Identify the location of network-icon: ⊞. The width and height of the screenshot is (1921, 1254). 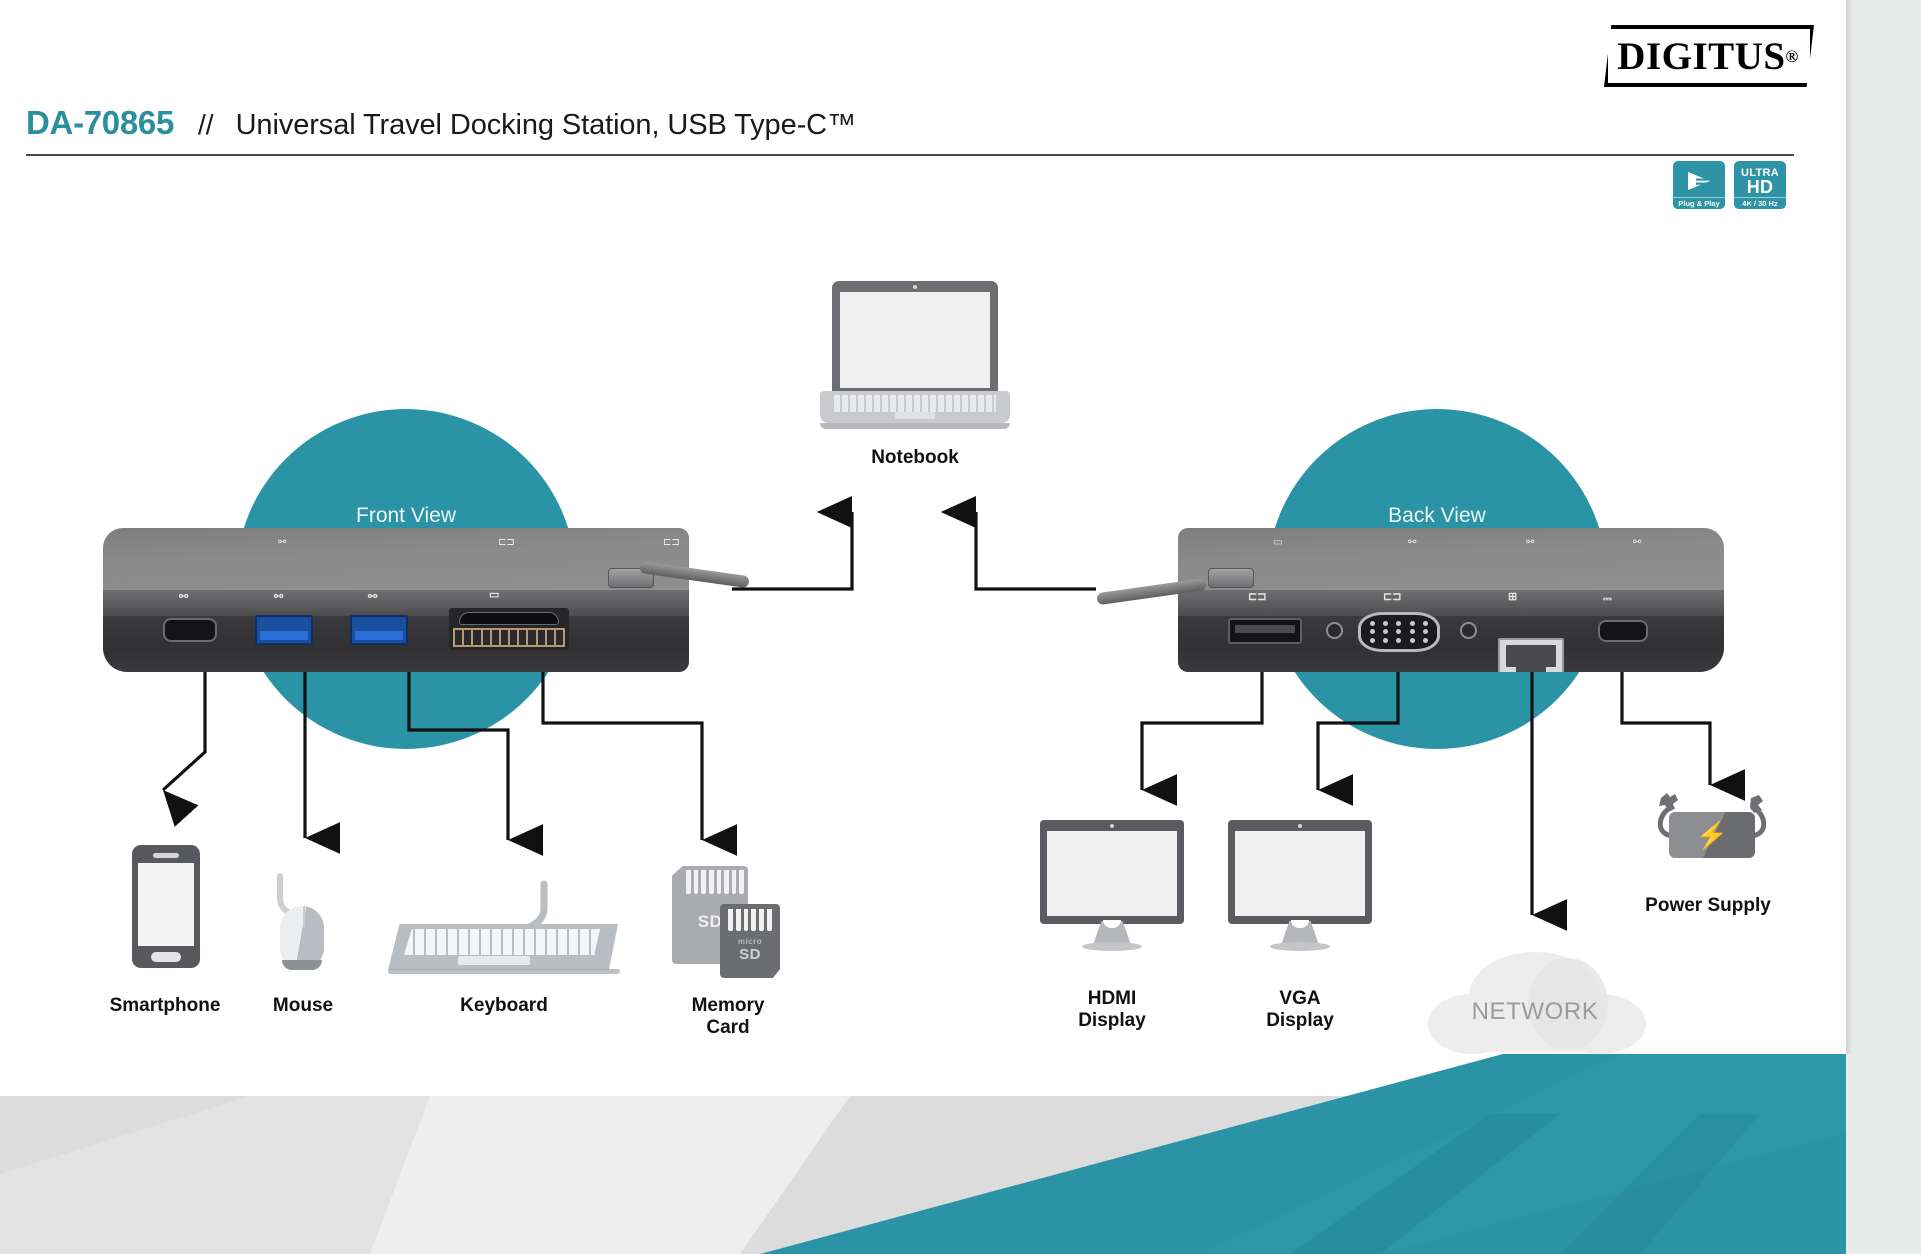
(1513, 597).